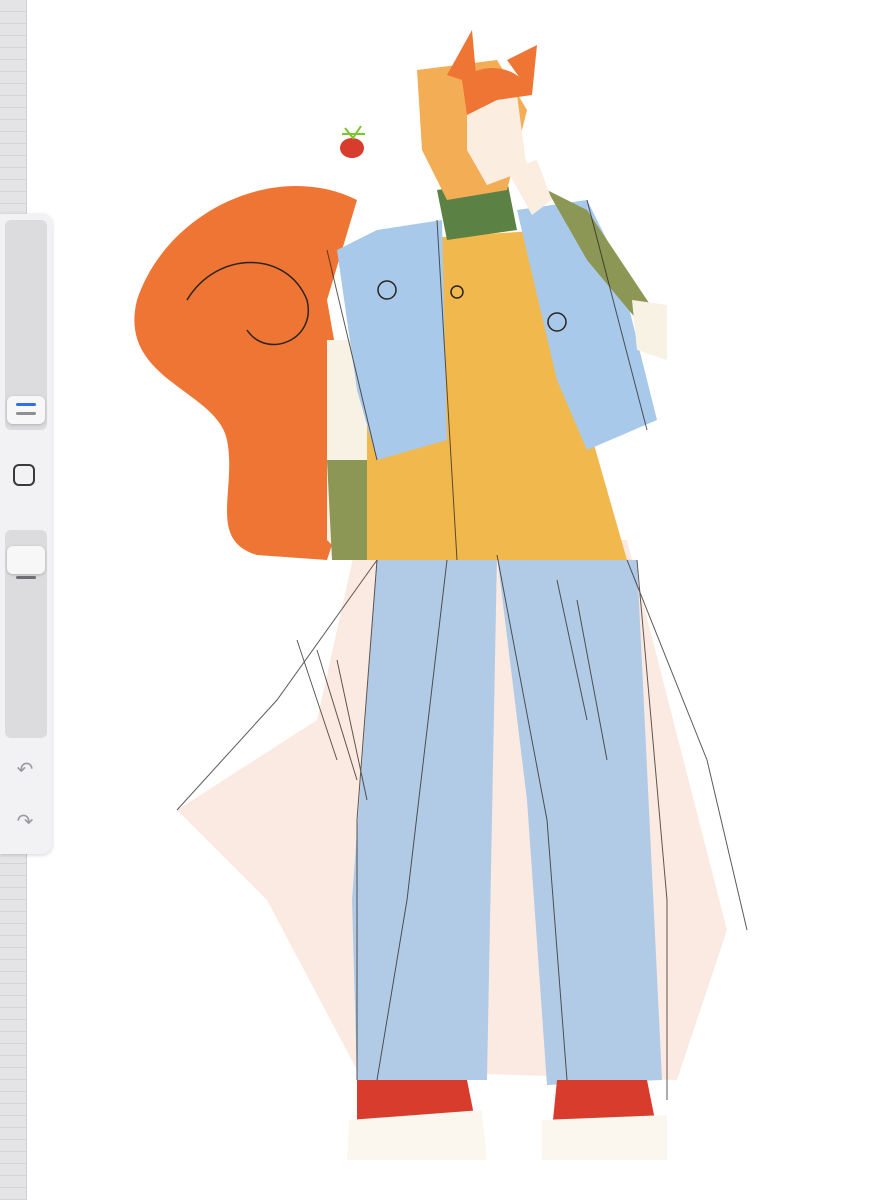 The height and width of the screenshot is (1200, 881). Describe the element at coordinates (26, 410) in the screenshot. I see `brush-size-handle` at that location.